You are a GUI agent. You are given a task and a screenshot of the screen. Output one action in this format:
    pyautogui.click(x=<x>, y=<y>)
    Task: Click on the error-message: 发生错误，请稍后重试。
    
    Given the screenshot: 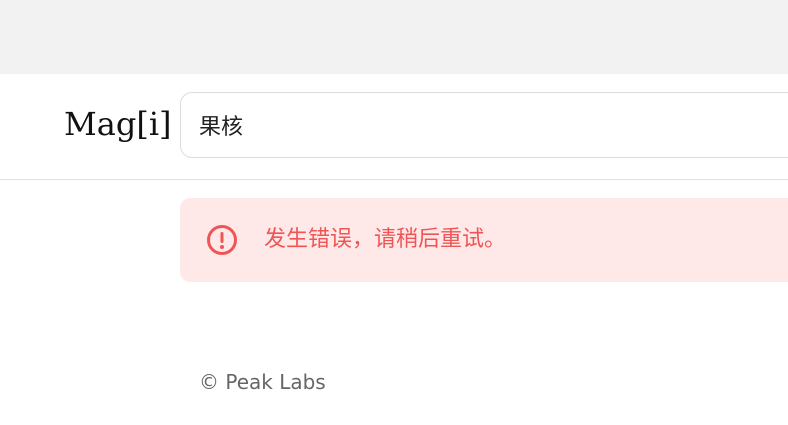 What is the action you would take?
    pyautogui.click(x=385, y=239)
    